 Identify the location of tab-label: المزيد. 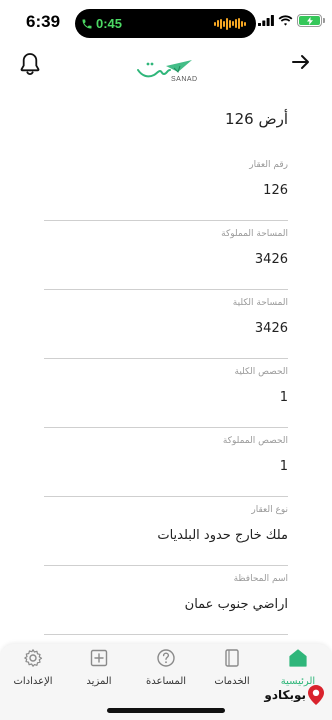
(99, 681).